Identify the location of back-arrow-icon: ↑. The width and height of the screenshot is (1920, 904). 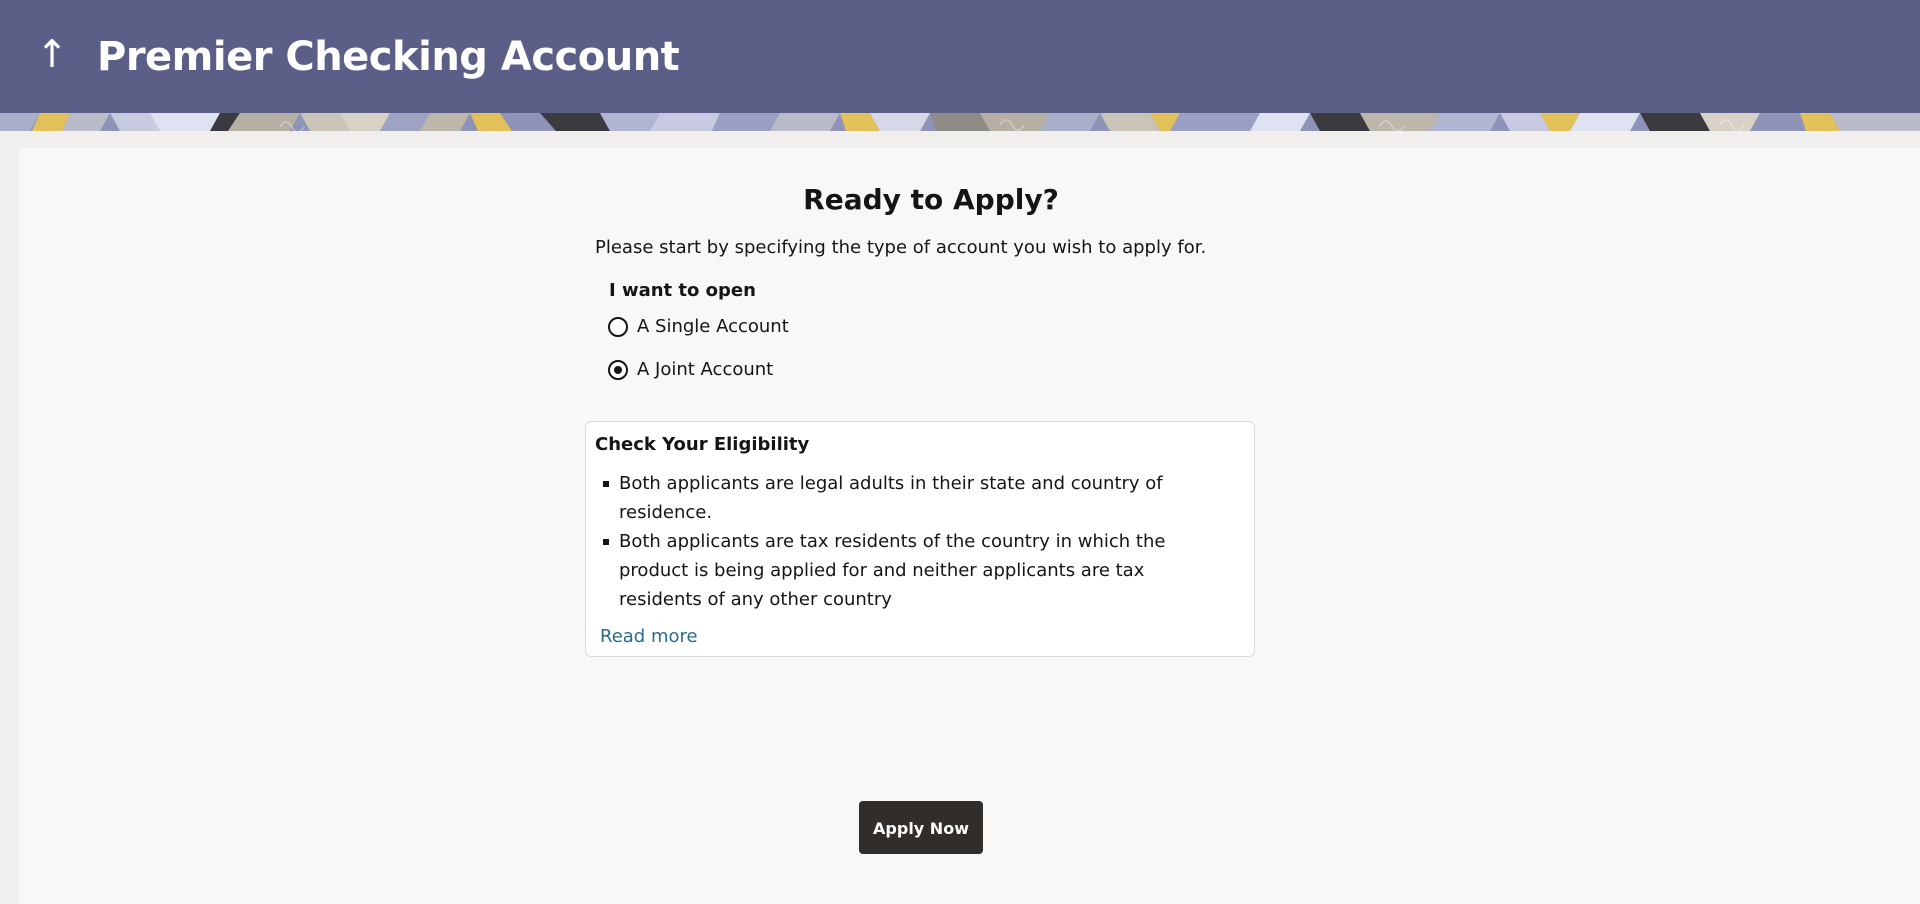
(52, 54).